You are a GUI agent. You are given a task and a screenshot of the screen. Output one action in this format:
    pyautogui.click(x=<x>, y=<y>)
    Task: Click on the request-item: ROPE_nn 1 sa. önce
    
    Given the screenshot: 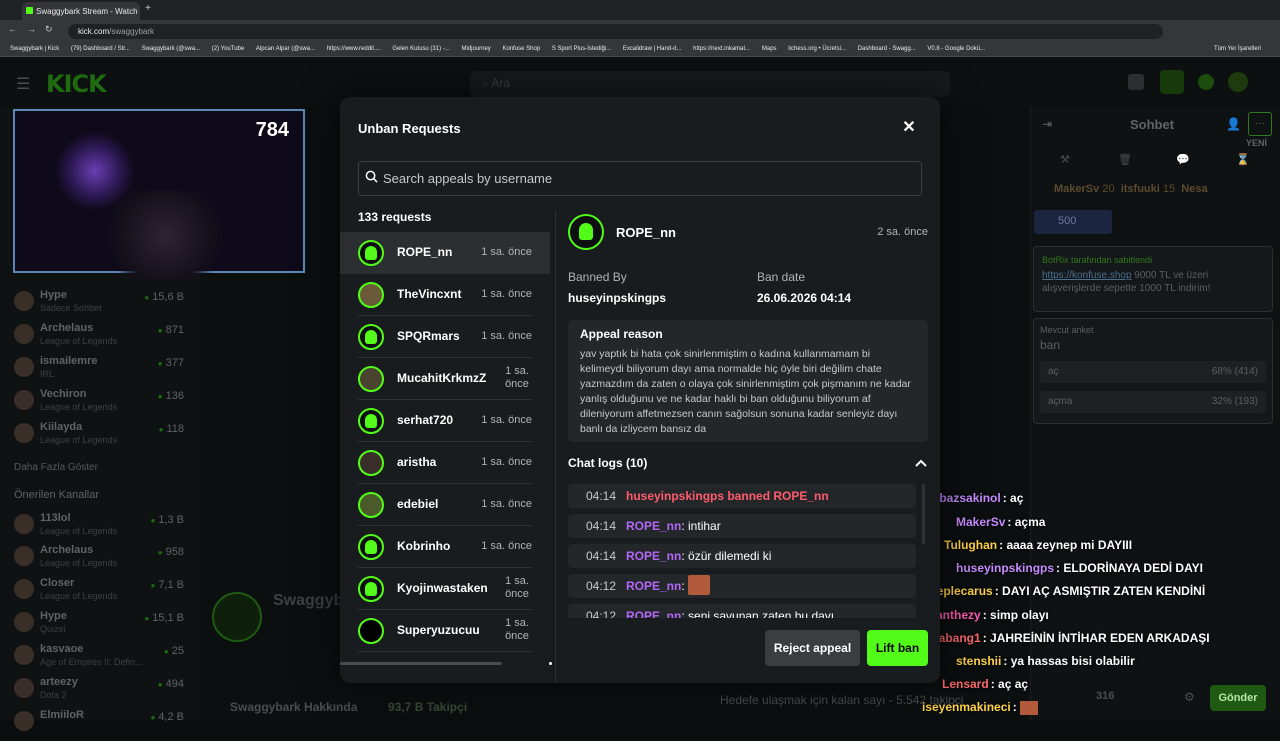 What is the action you would take?
    pyautogui.click(x=445, y=253)
    